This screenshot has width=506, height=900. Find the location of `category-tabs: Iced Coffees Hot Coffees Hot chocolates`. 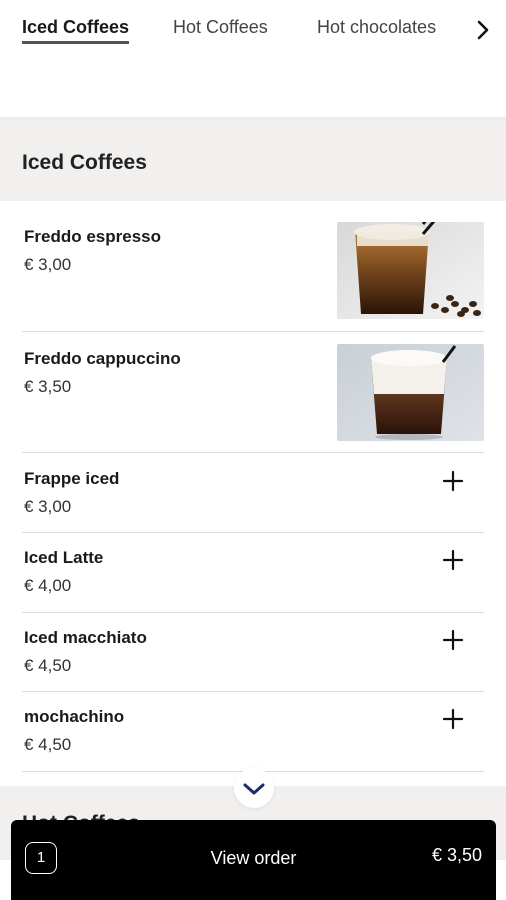

category-tabs: Iced Coffees Hot Coffees Hot chocolates is located at coordinates (253, 31).